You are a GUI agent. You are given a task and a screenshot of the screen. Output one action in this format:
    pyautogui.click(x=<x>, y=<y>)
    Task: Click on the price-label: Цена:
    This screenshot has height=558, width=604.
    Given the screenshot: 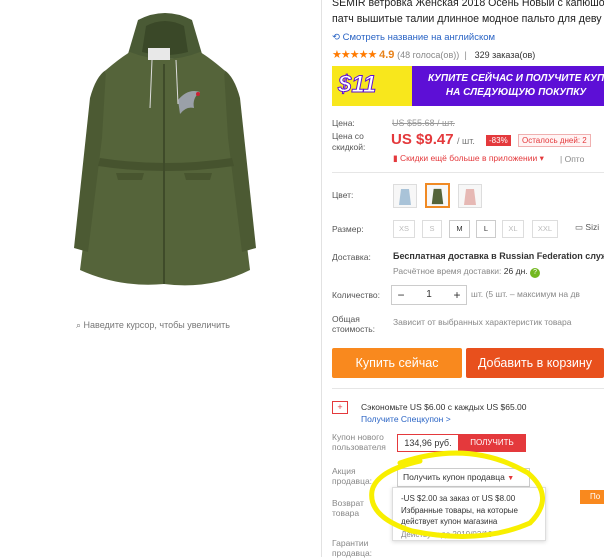 What is the action you would take?
    pyautogui.click(x=343, y=123)
    